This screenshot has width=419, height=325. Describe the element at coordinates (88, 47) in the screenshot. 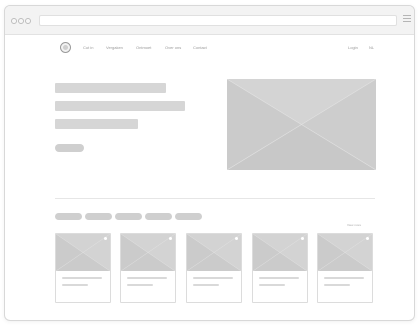

I see `nav-item-cut-in: Cut in` at that location.